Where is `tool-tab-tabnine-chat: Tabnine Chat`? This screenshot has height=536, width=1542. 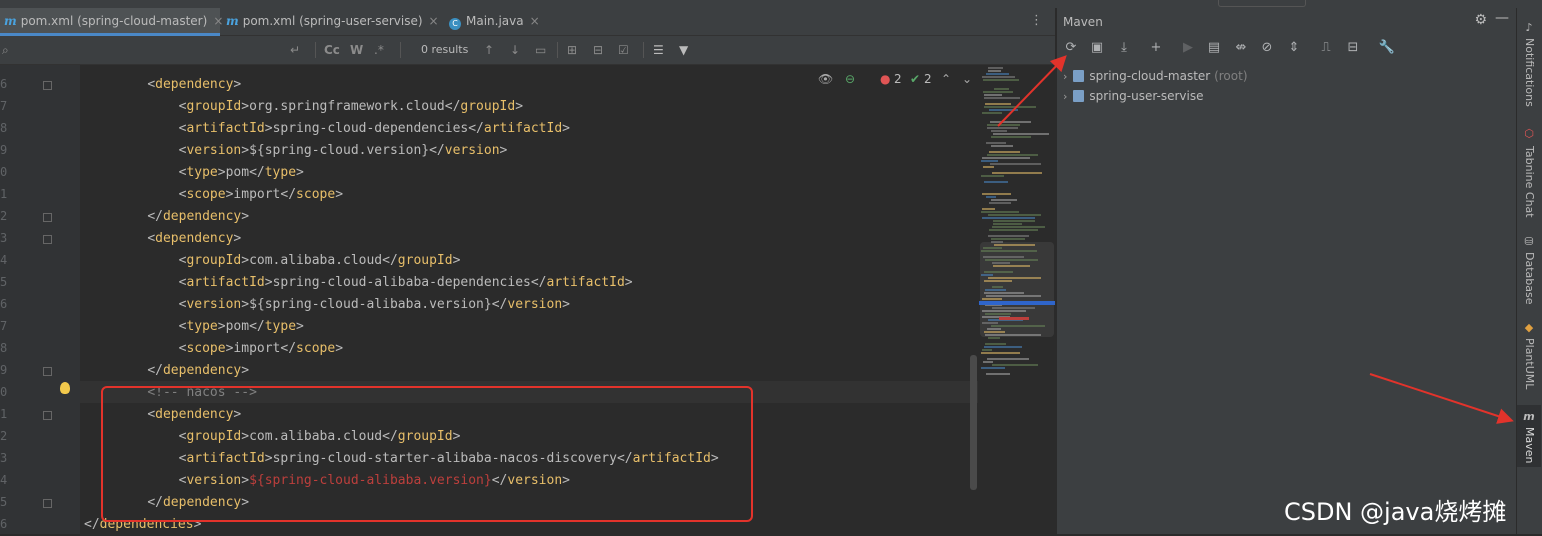
tool-tab-tabnine-chat: Tabnine Chat is located at coordinates (1529, 182).